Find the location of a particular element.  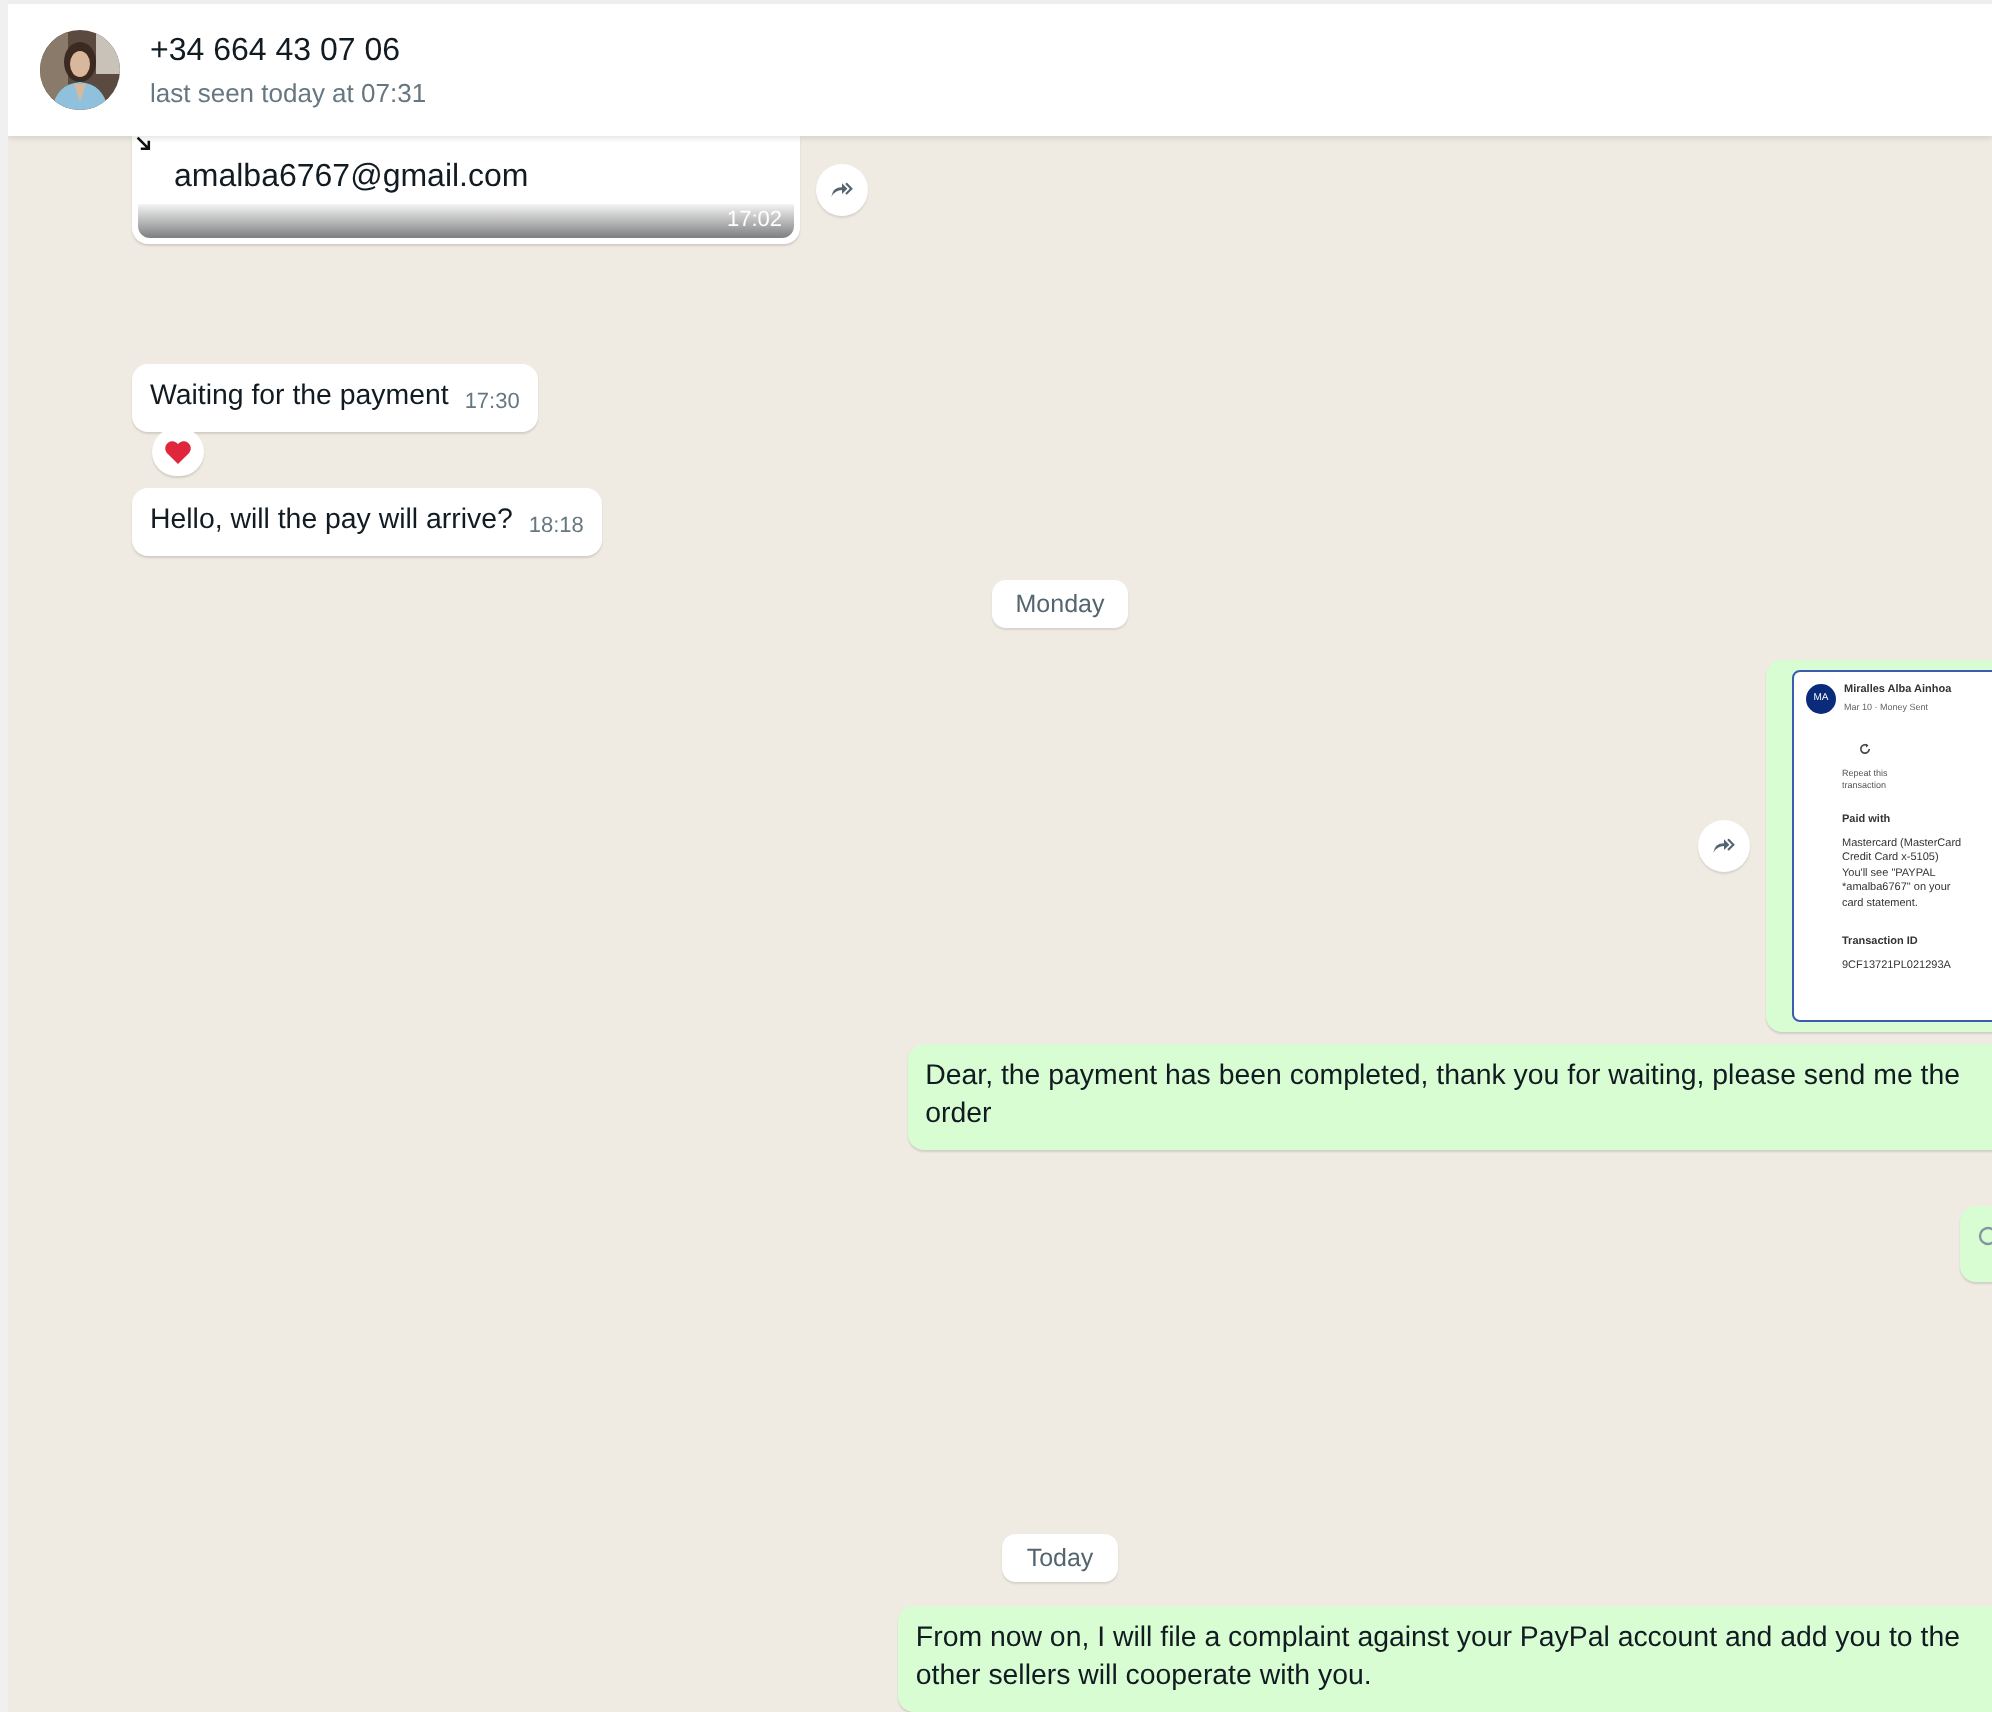

contact-name: +34 664 43 07 06 is located at coordinates (276, 51).